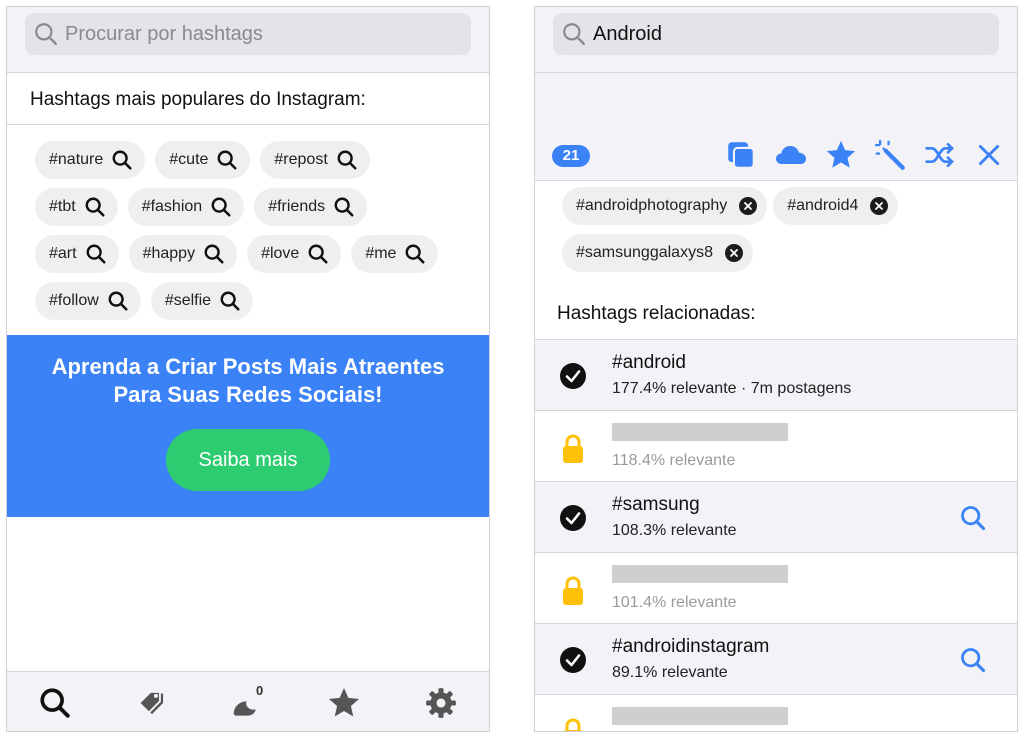 This screenshot has height=738, width=1024. I want to click on hashtag-chip: #follow, so click(88, 301).